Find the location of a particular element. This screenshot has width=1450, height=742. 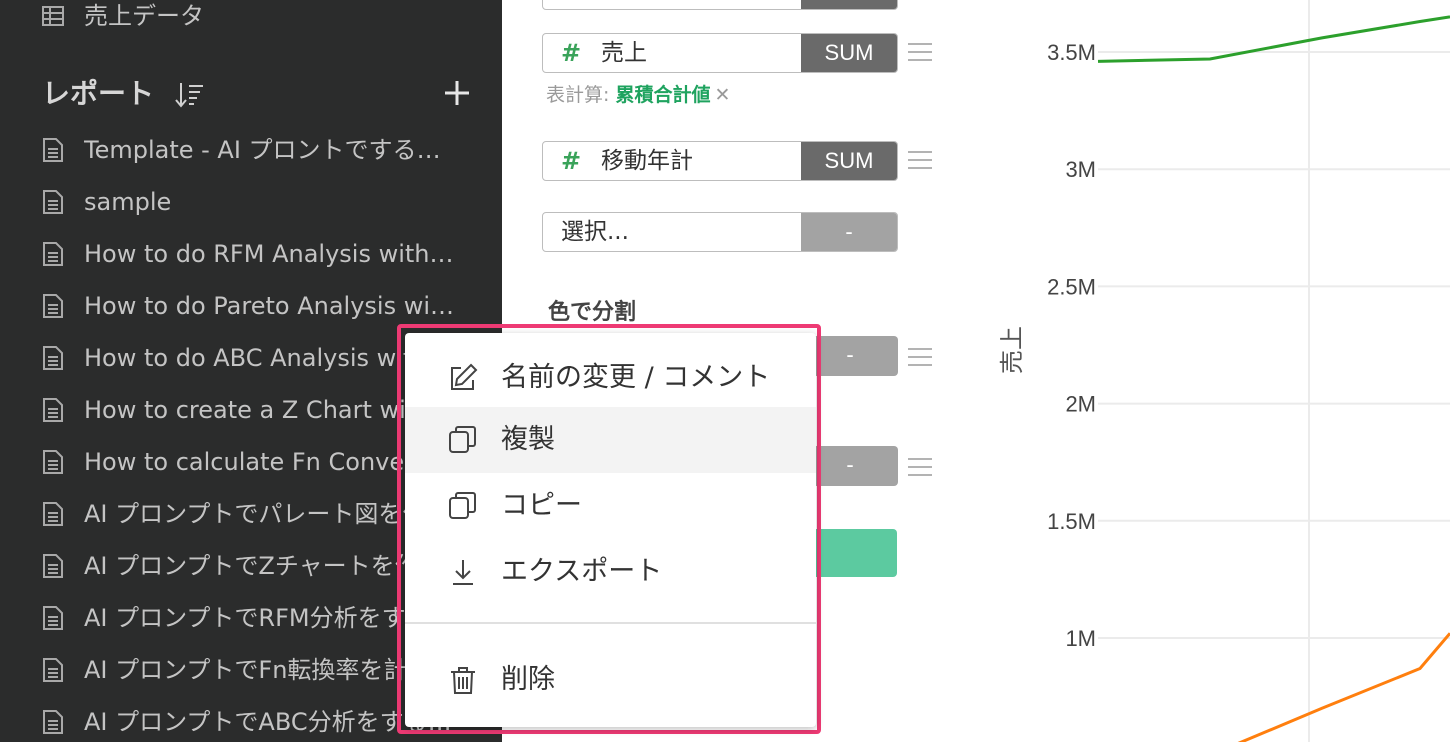

menu-item-rename: 名前の変更 / コメント is located at coordinates (610, 378).